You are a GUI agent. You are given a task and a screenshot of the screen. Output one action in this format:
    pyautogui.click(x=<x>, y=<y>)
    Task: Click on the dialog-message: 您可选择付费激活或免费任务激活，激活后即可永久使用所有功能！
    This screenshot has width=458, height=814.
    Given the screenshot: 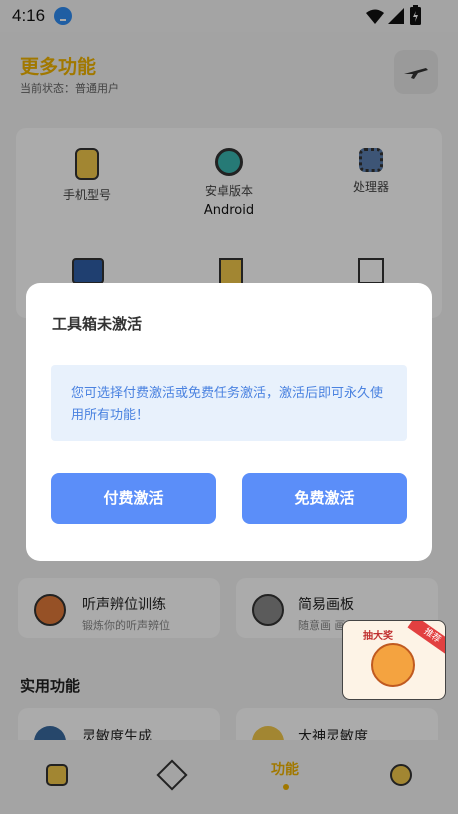 What is the action you would take?
    pyautogui.click(x=229, y=403)
    